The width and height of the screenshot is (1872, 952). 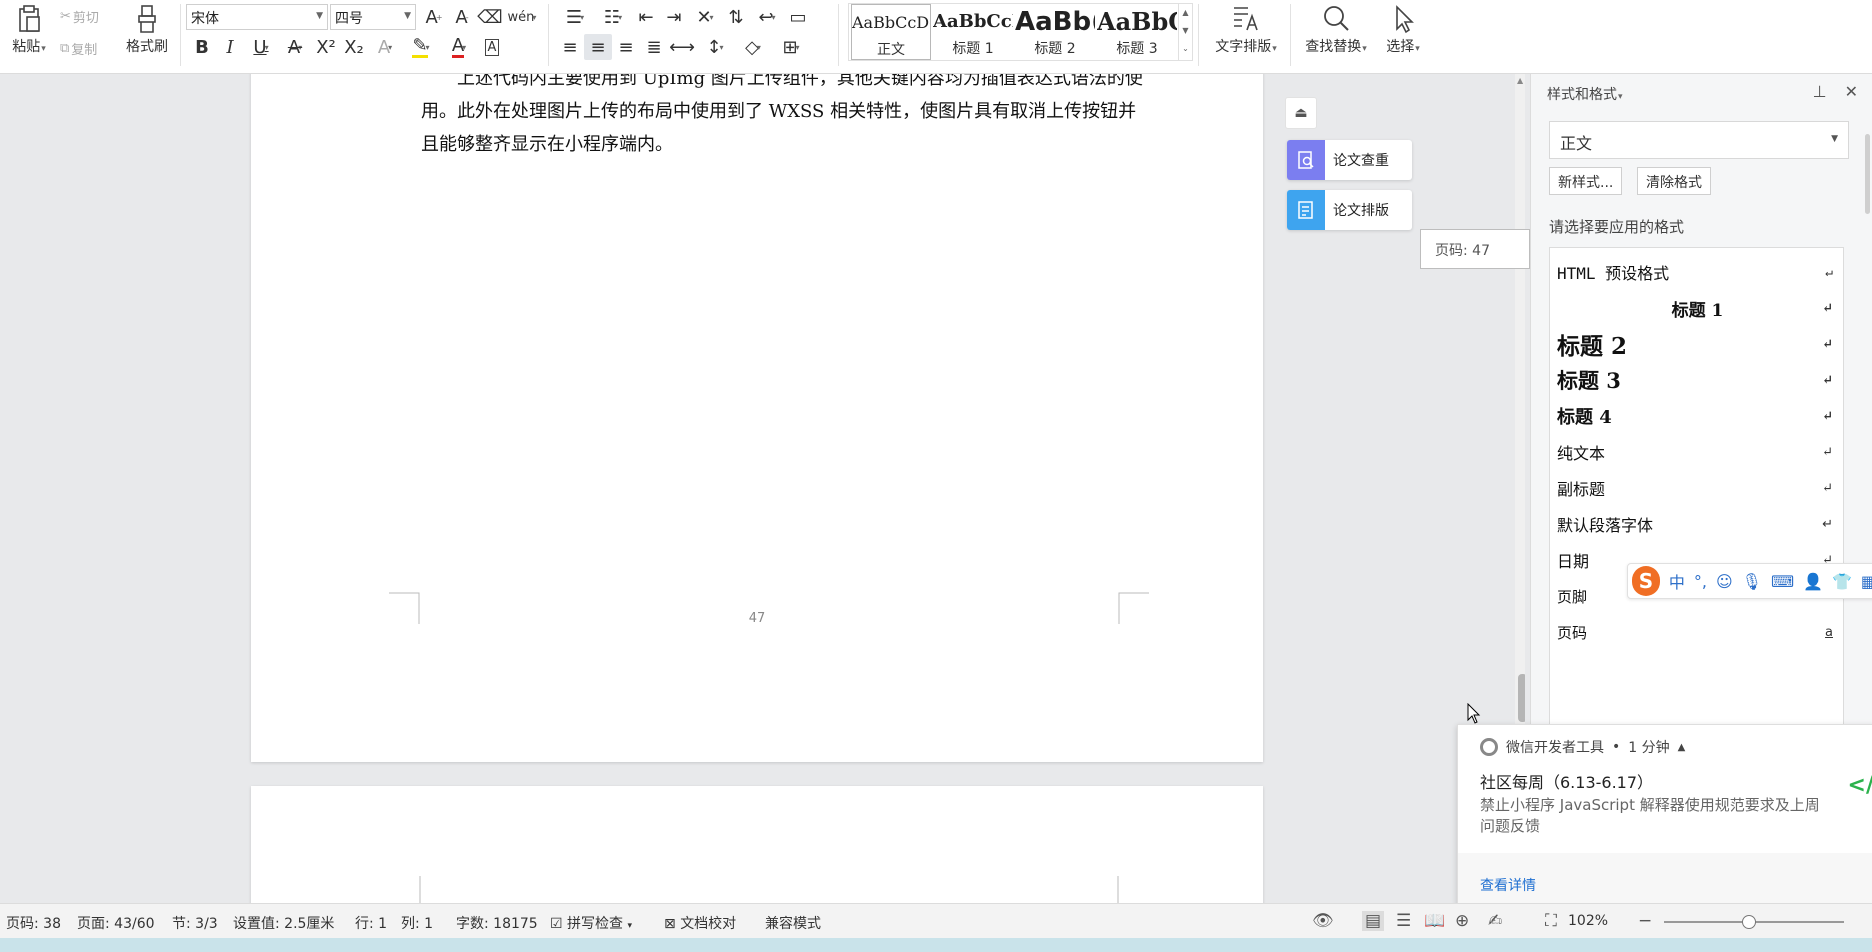 I want to click on document-page-next, so click(x=757, y=844).